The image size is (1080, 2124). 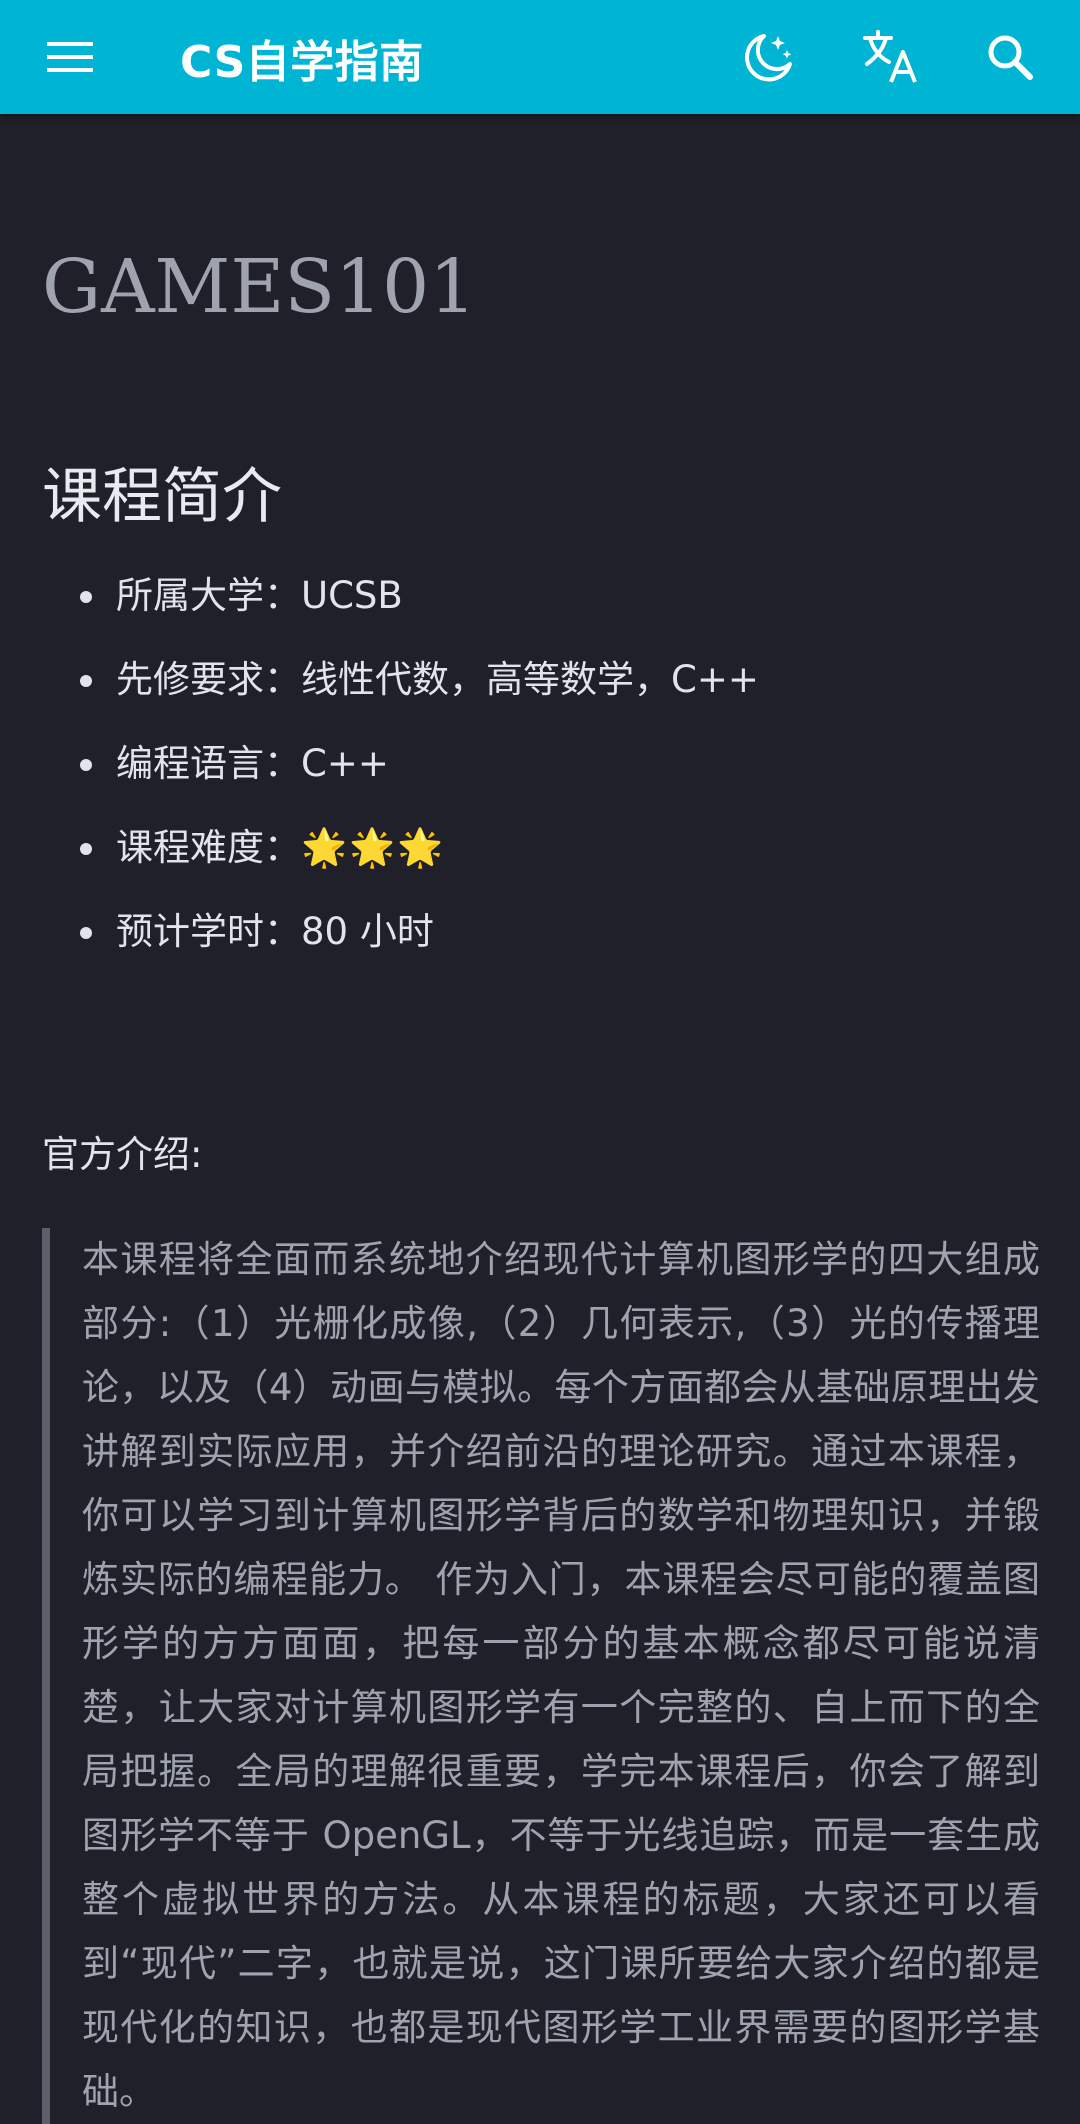 What do you see at coordinates (530, 679) in the screenshot?
I see `info-value: 线性代数，高等数学，C++` at bounding box center [530, 679].